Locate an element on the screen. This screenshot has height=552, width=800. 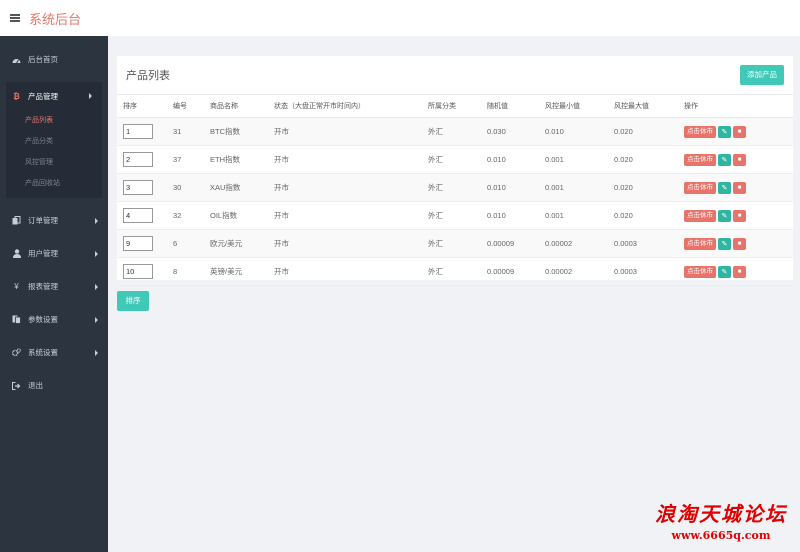
table-row: 8英镑/美元开市外汇0.000090.000020.0003点击休市 ✎ ■ is located at coordinates (455, 271).